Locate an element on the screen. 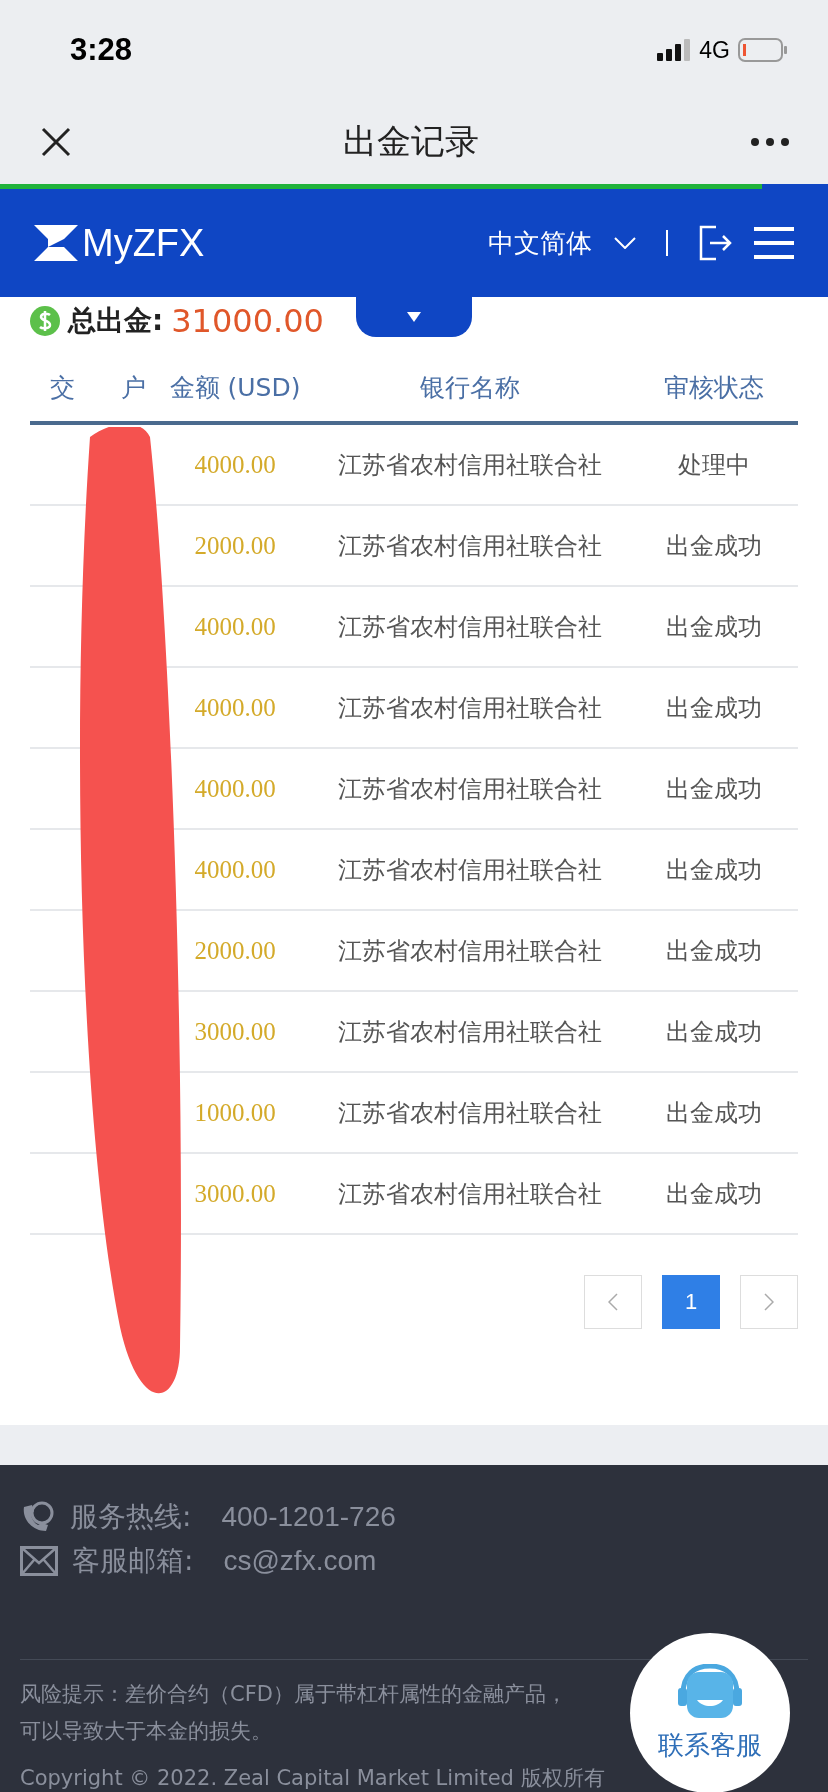 Image resolution: width=828 pixels, height=1792 pixels. email-address: cs@zfx.com is located at coordinates (300, 1561).